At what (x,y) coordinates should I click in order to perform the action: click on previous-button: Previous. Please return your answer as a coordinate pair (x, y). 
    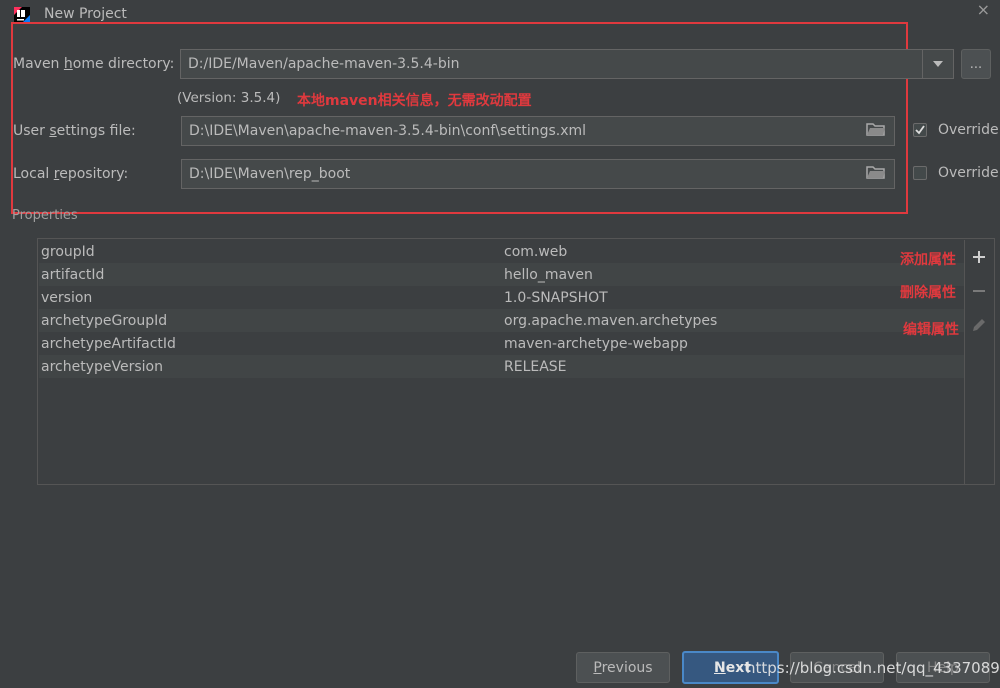
    Looking at the image, I should click on (623, 667).